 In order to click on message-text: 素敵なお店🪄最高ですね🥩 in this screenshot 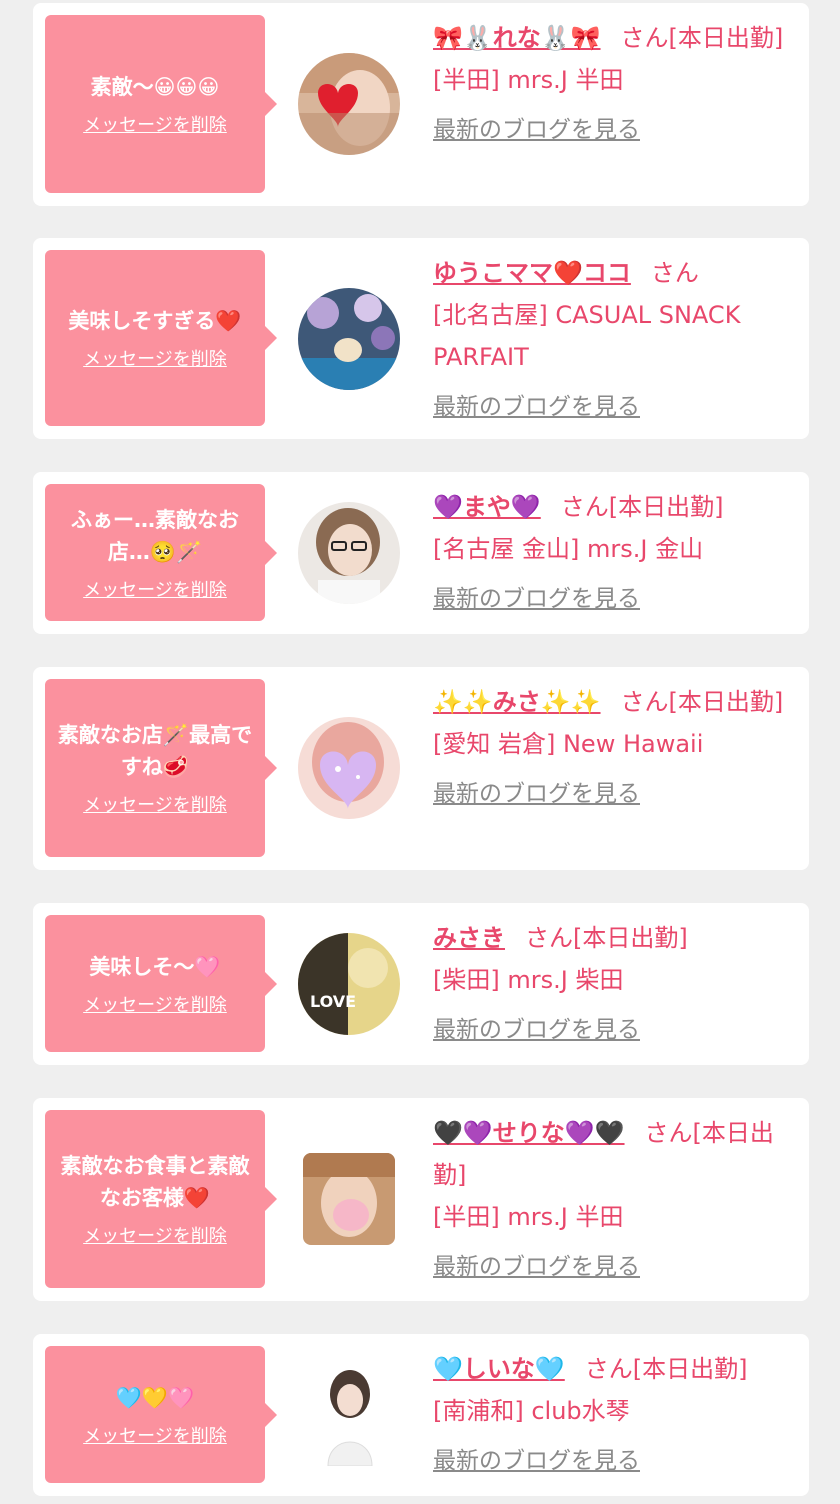, I will do `click(155, 751)`.